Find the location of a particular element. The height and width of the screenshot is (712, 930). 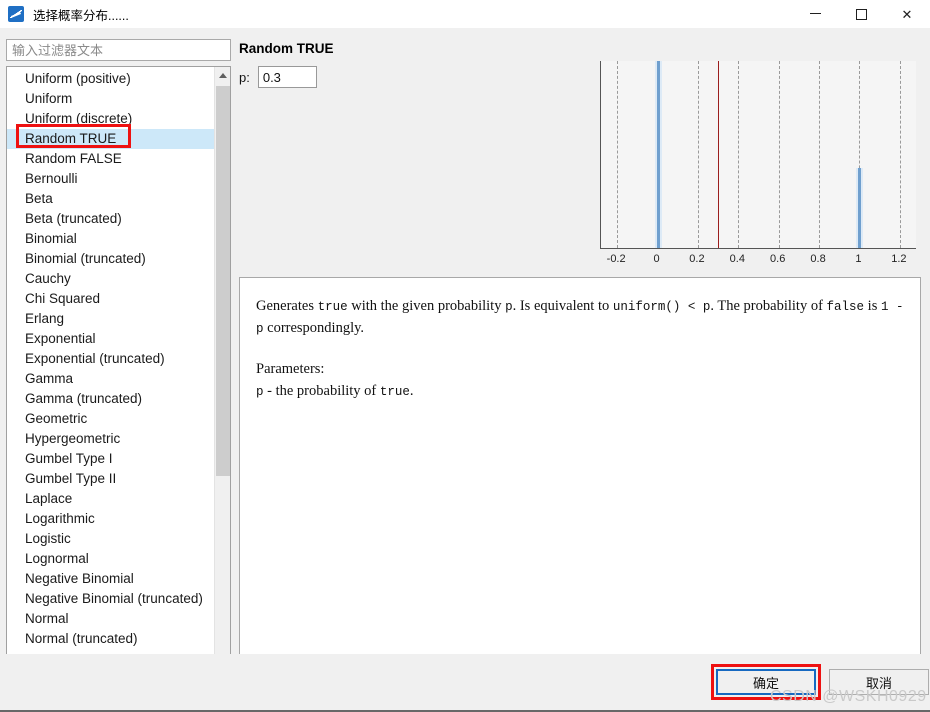

desc-text: . Is equivalent to is located at coordinates (562, 306).